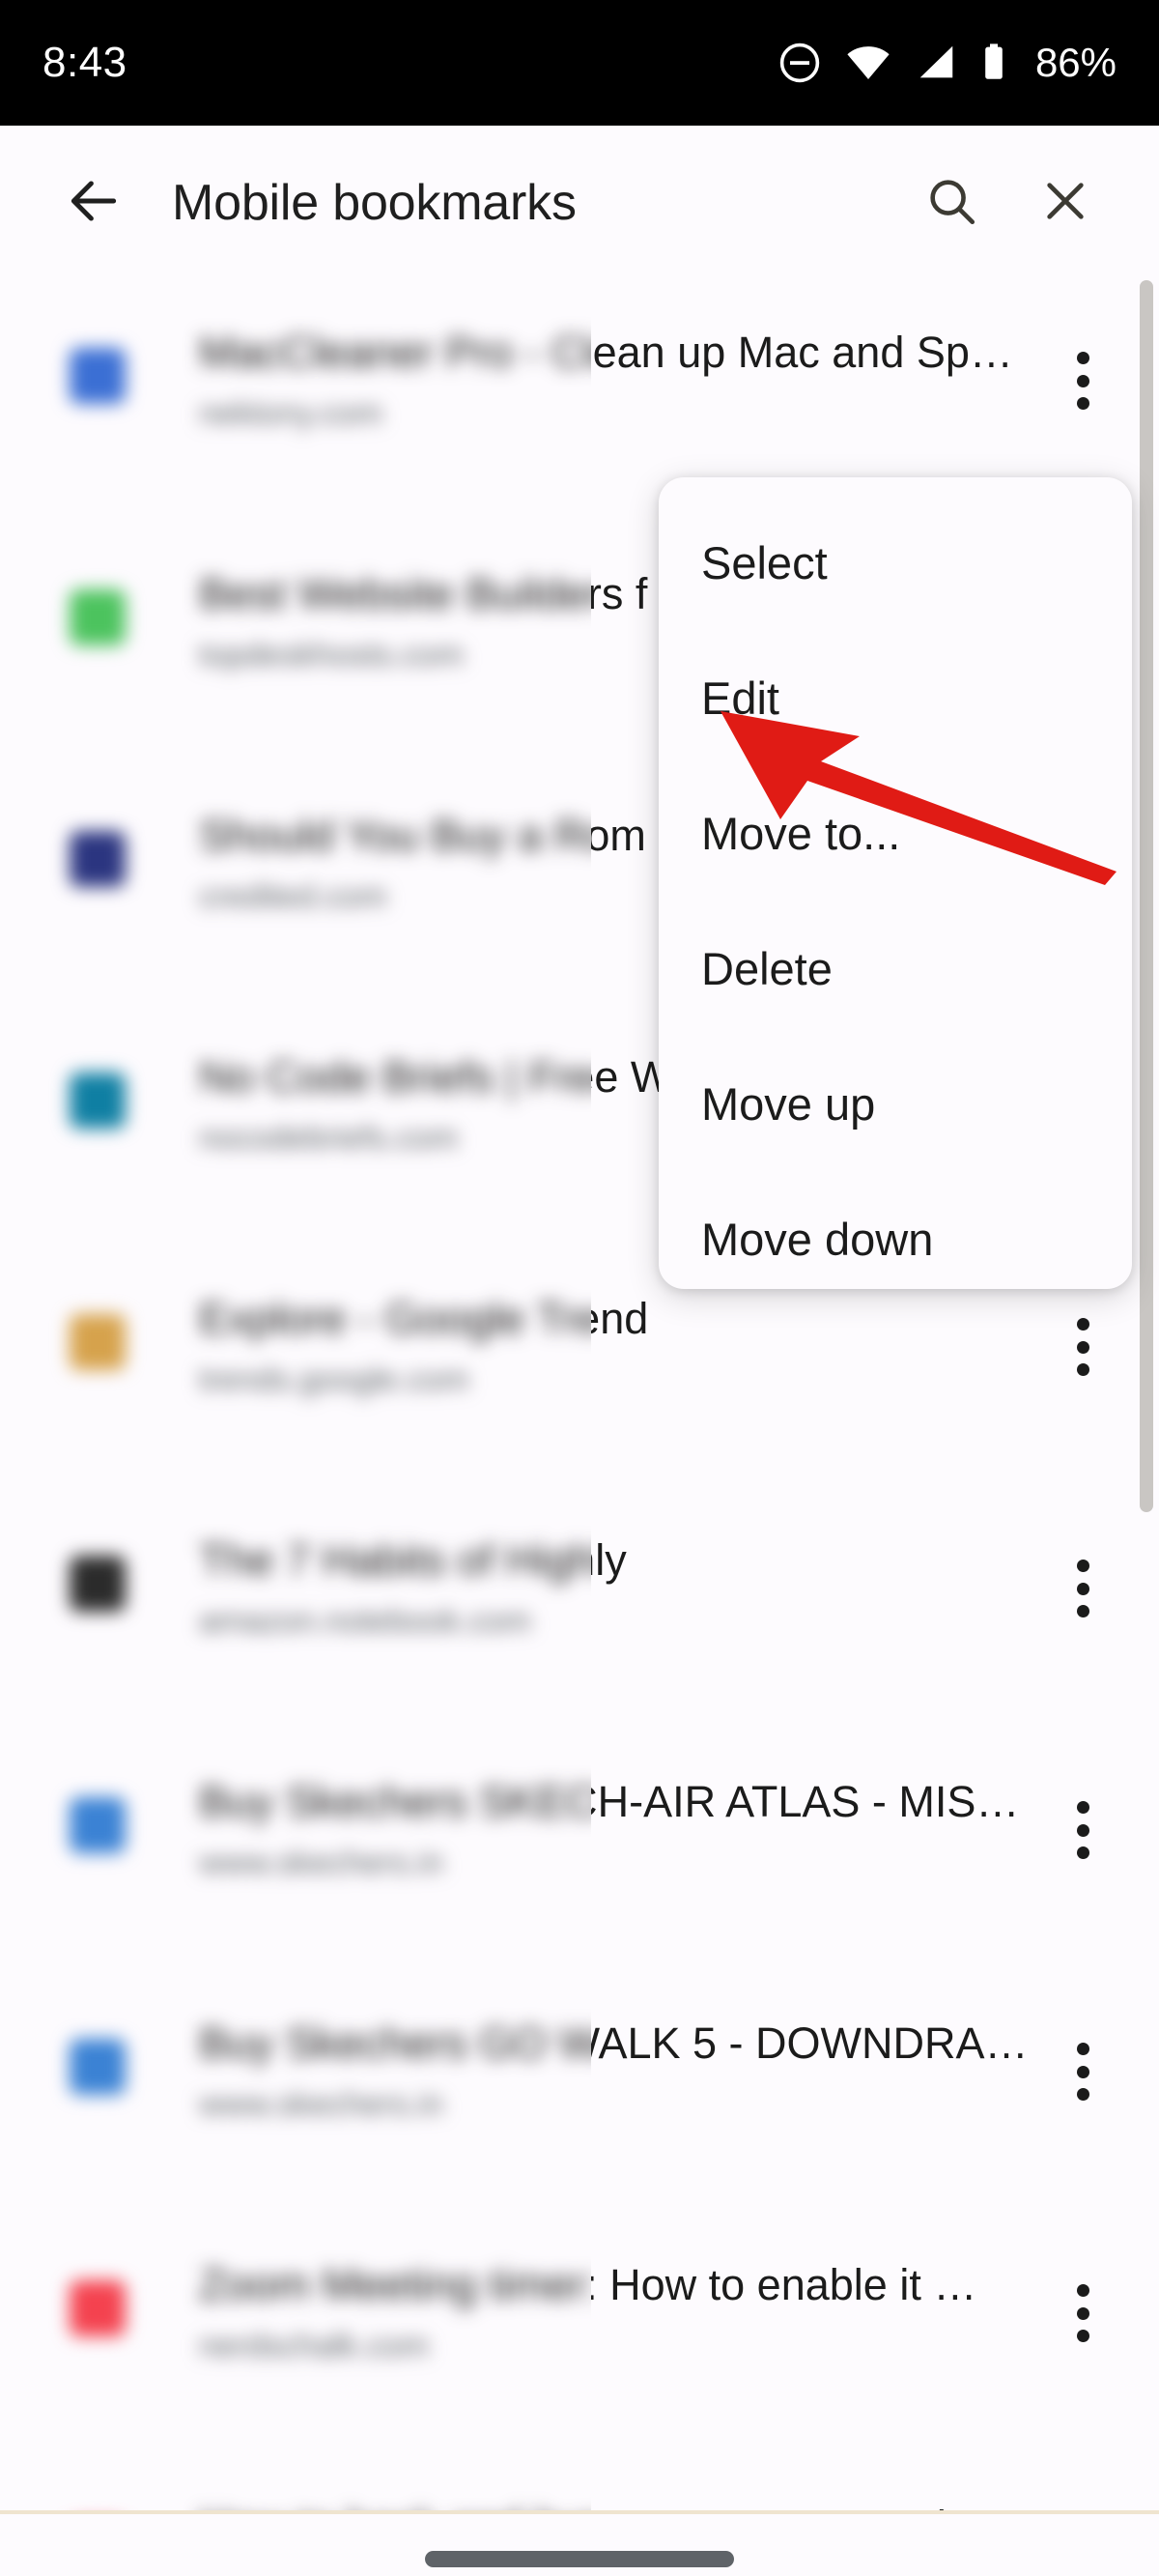  I want to click on wifi-icon, so click(868, 63).